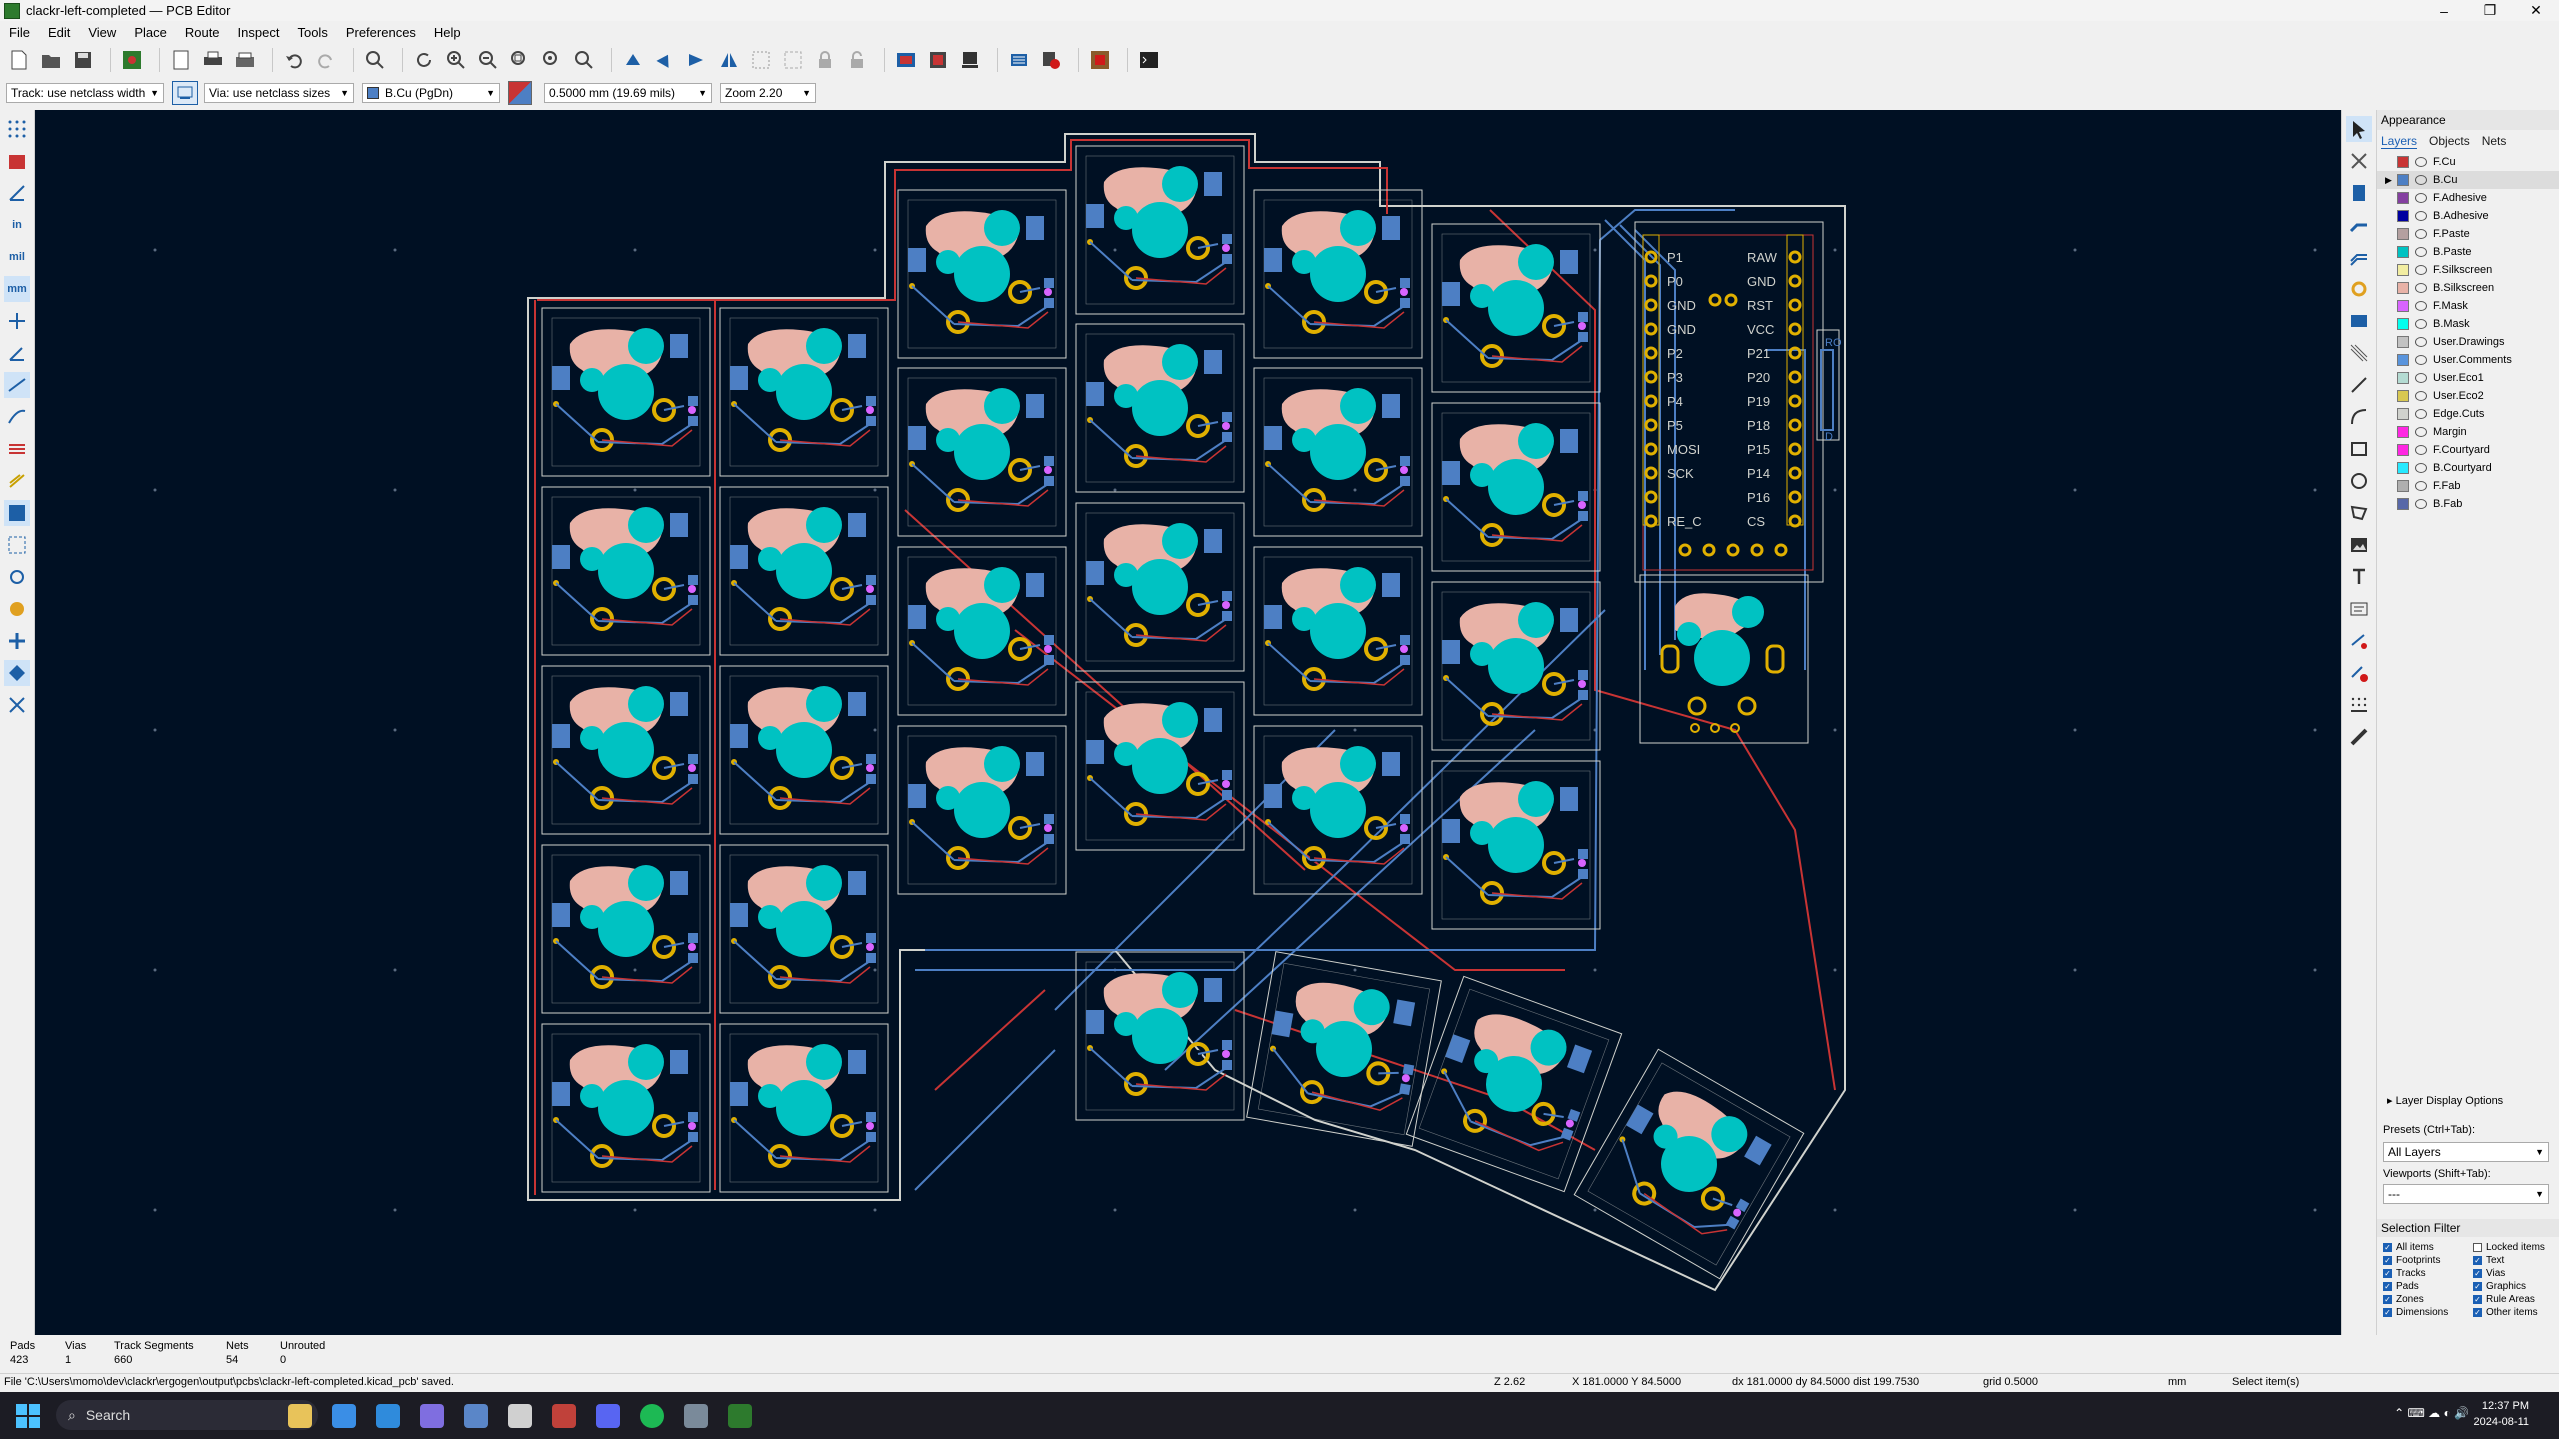 This screenshot has height=1439, width=2559. I want to click on new-board-icon, so click(19, 60).